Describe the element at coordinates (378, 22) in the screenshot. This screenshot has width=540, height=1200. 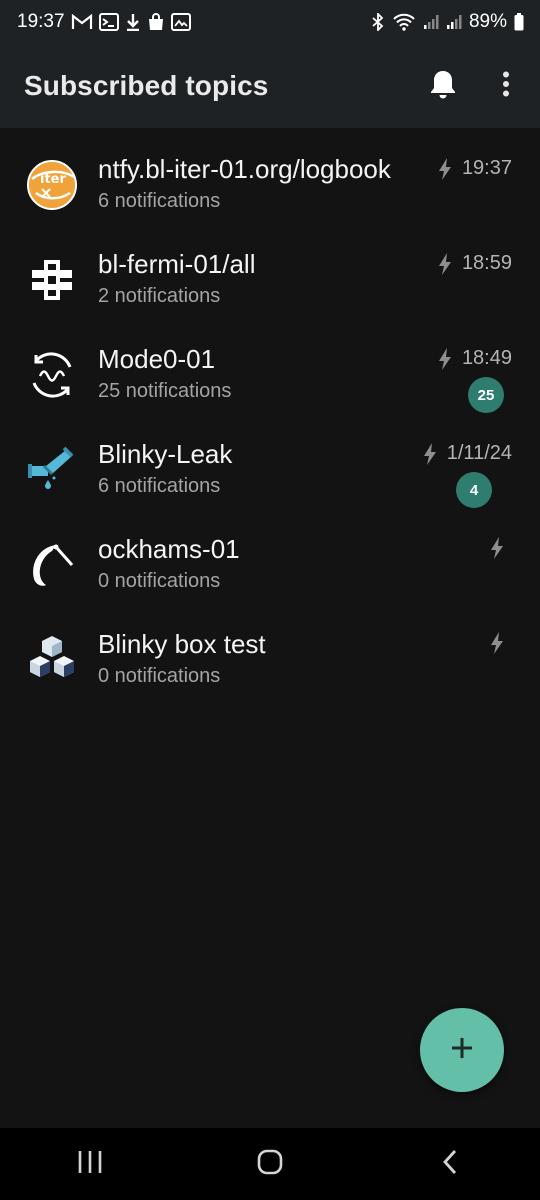
I see `bluetooth-icon` at that location.